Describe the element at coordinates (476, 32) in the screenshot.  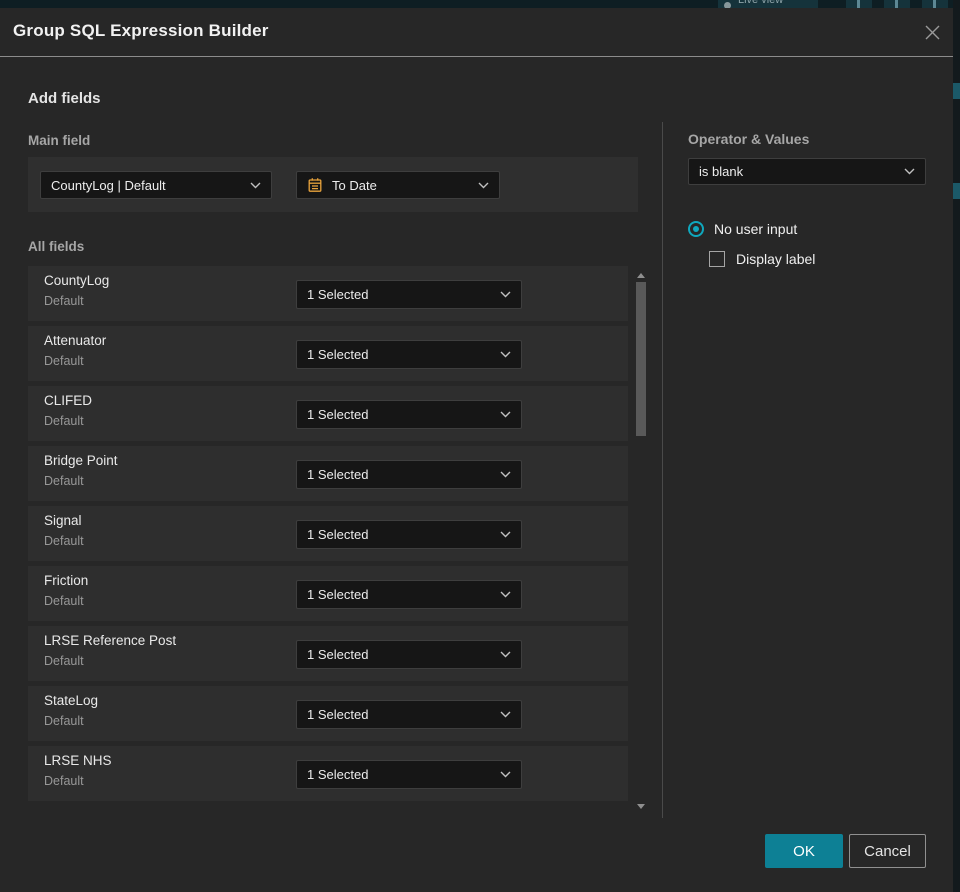
I see `dialog-title-bar: Group SQL Expression Builder` at that location.